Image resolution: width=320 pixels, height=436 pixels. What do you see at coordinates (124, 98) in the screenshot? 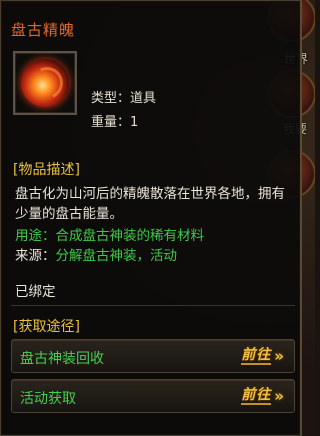
I see `item-type: 类型：道具` at bounding box center [124, 98].